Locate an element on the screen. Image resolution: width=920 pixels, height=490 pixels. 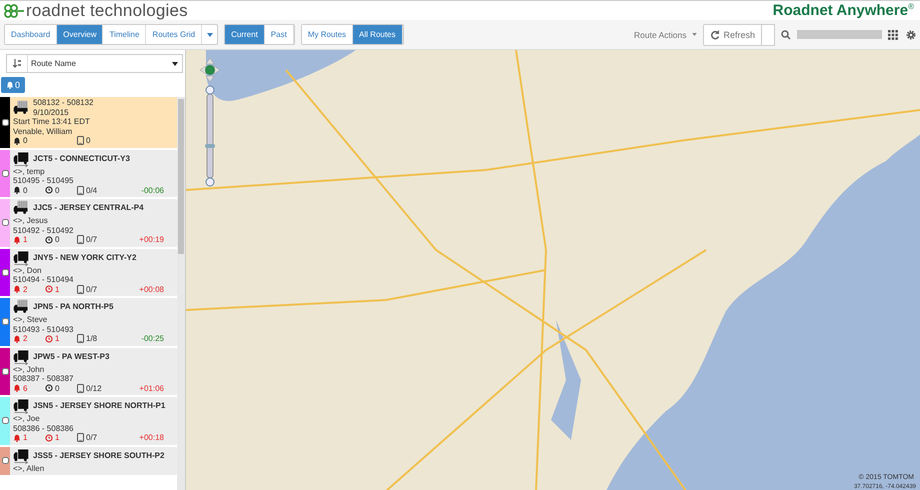
route-info: <>, temp is located at coordinates (29, 171).